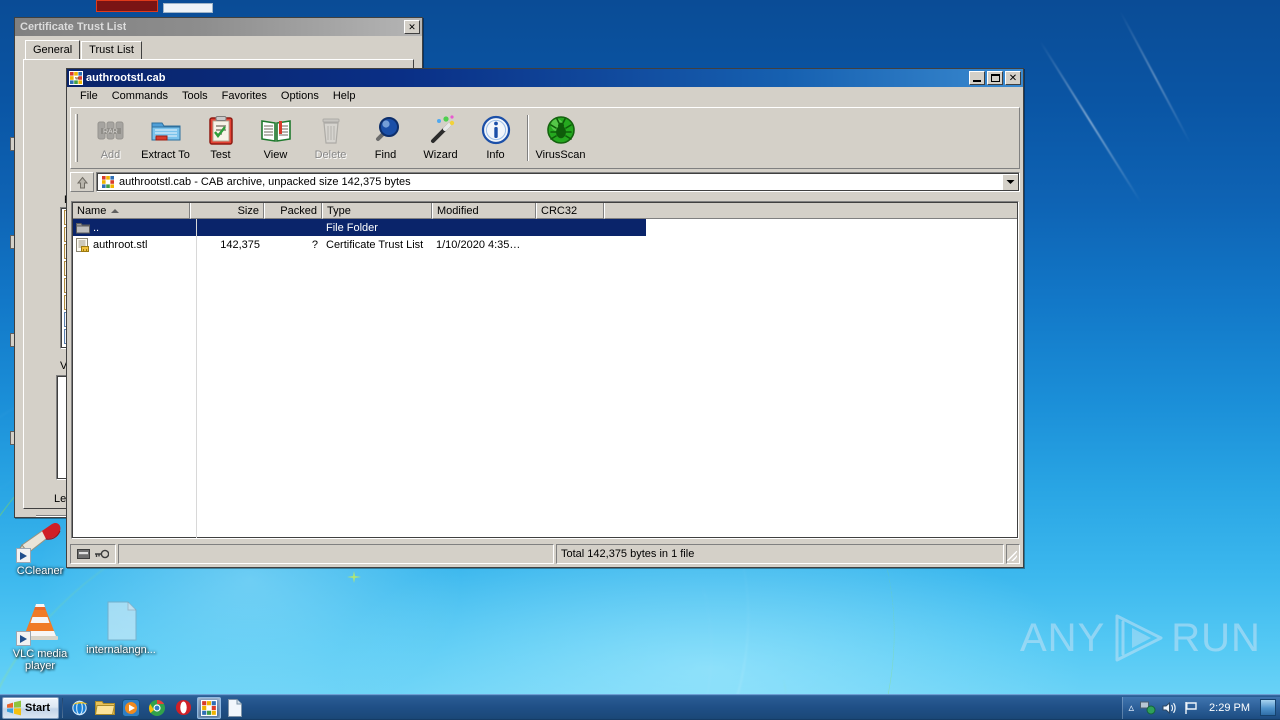 This screenshot has width=1280, height=720. What do you see at coordinates (93, 554) in the screenshot?
I see `statusbar-icons` at bounding box center [93, 554].